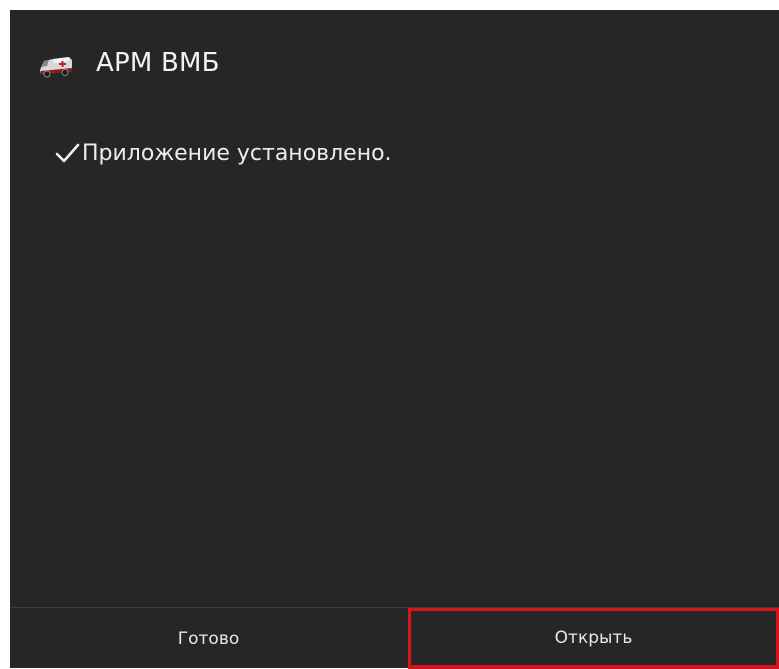 The image size is (779, 669). What do you see at coordinates (56, 67) in the screenshot?
I see `ambulance-icon` at bounding box center [56, 67].